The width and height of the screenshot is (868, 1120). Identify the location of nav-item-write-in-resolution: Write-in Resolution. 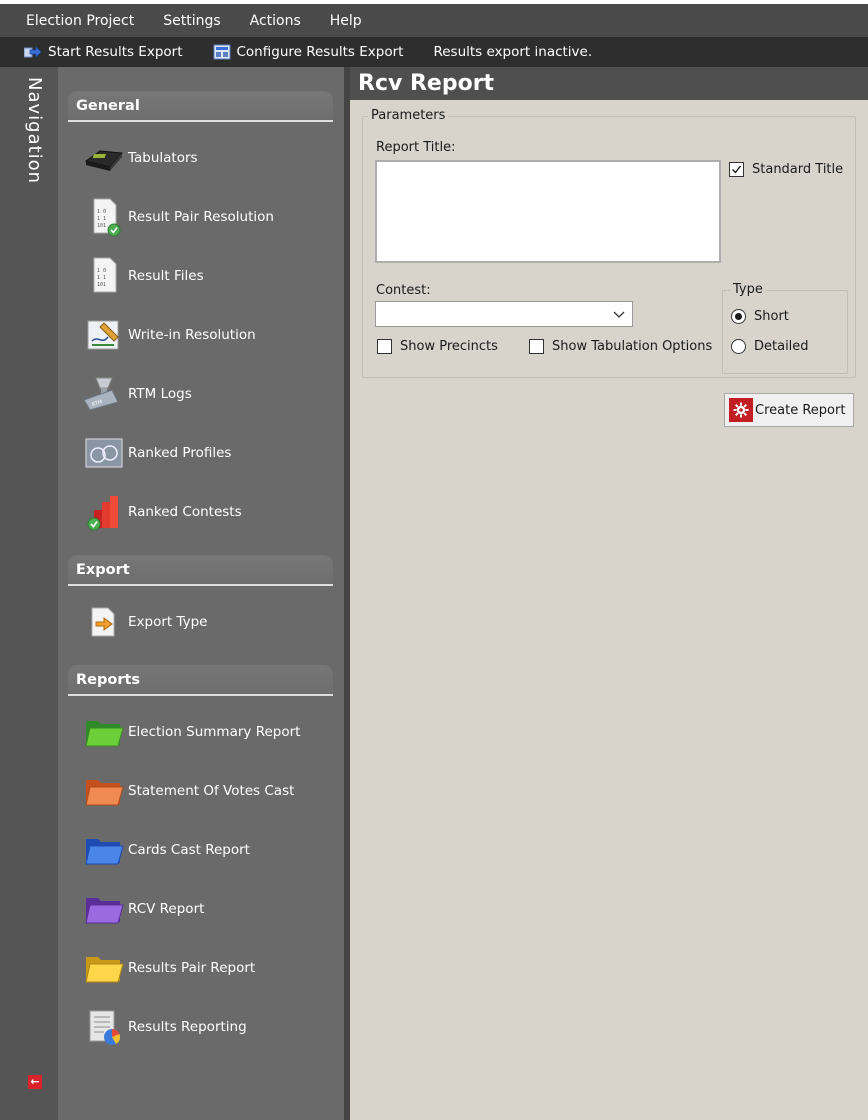
(209, 335).